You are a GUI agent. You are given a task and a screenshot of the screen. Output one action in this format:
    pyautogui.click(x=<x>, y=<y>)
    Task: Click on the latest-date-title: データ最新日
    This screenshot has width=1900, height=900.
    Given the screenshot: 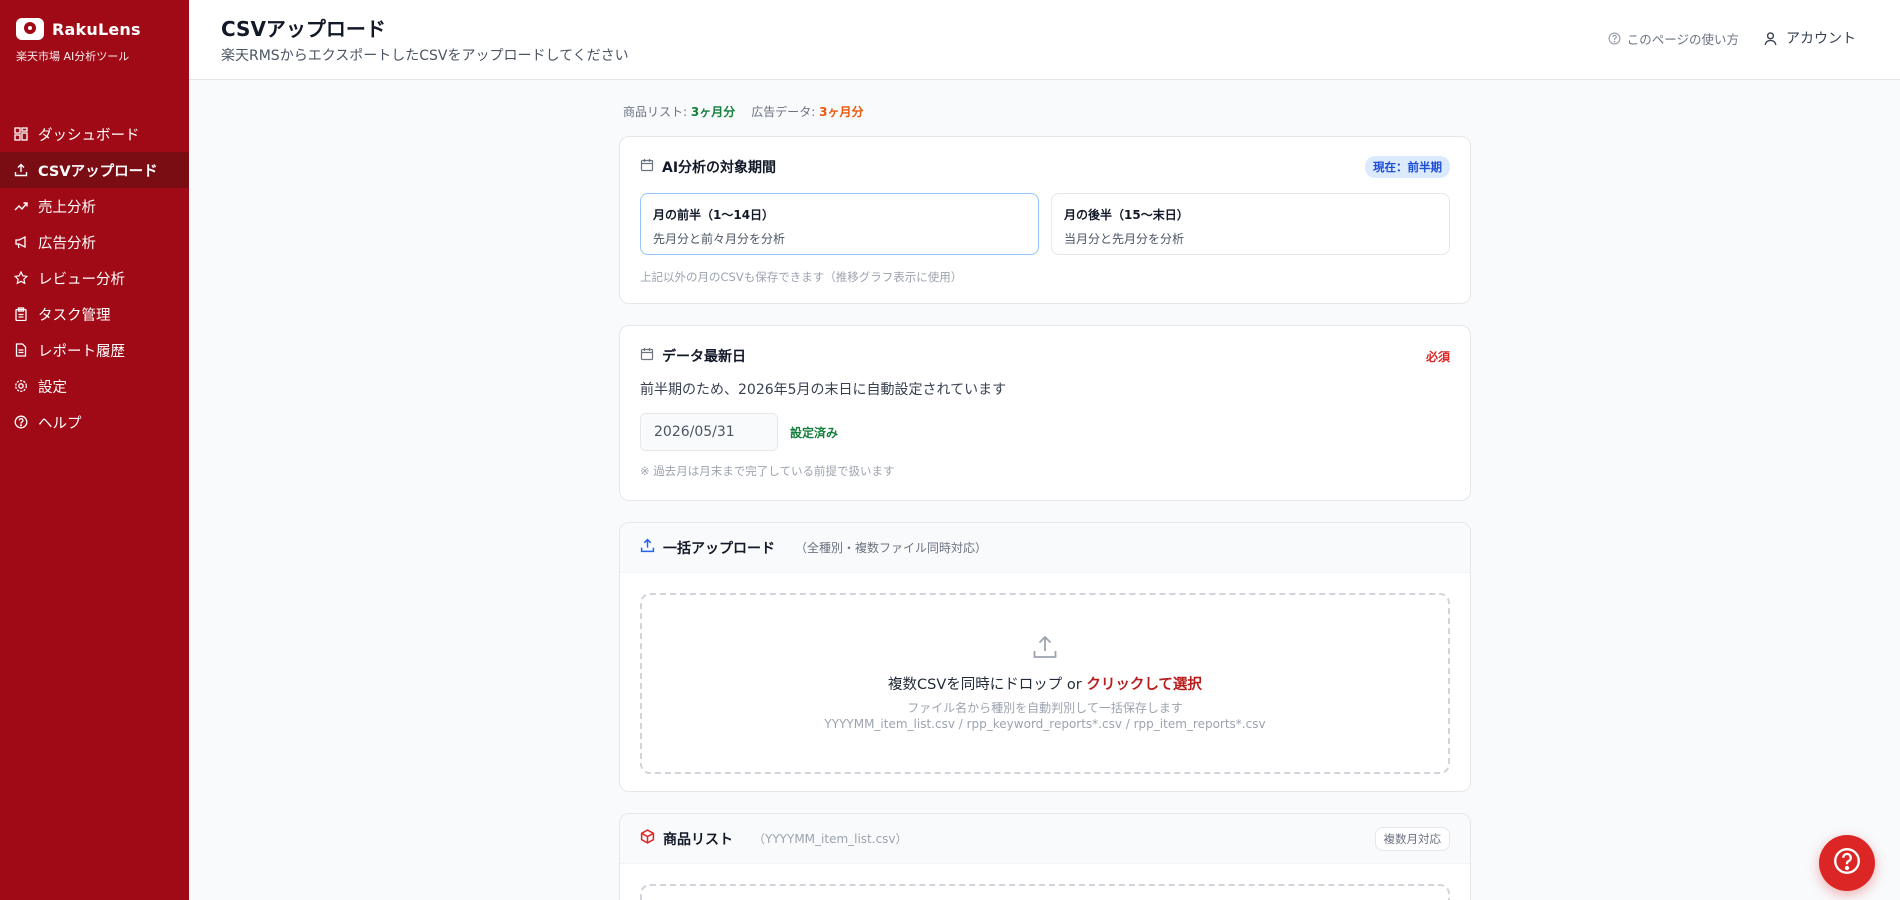 What is the action you would take?
    pyautogui.click(x=704, y=357)
    